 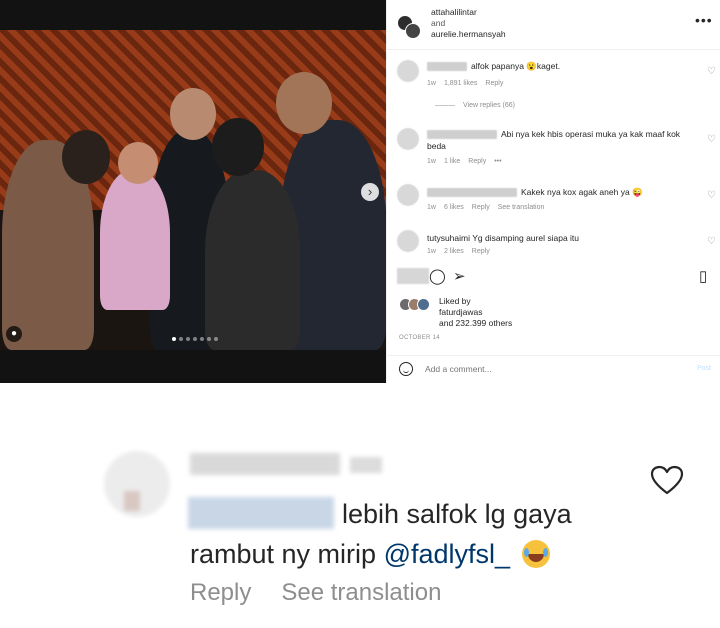 I want to click on collab-usernames: attahalilintar and aurelie.hermansyah, so click(x=468, y=23).